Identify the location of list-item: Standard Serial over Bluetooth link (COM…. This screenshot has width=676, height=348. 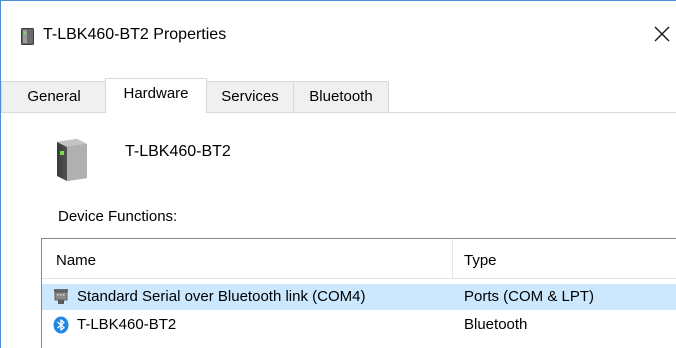
(359, 297).